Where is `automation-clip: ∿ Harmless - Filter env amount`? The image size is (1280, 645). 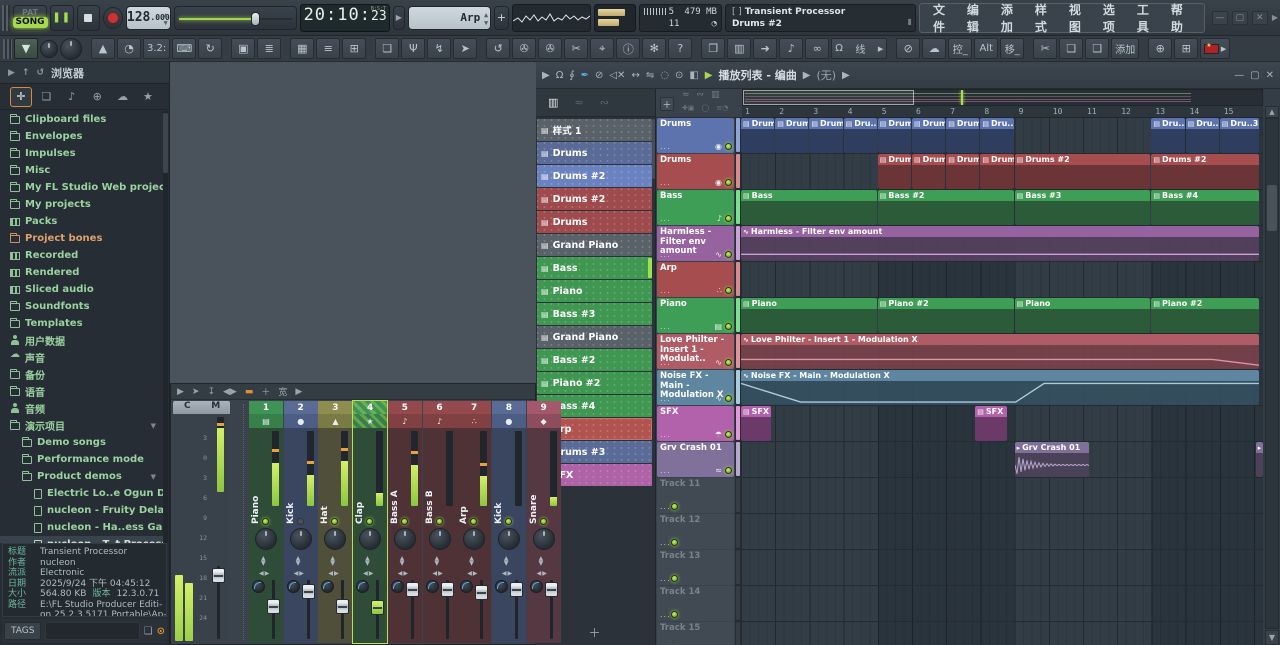 automation-clip: ∿ Harmless - Filter env amount is located at coordinates (1000, 243).